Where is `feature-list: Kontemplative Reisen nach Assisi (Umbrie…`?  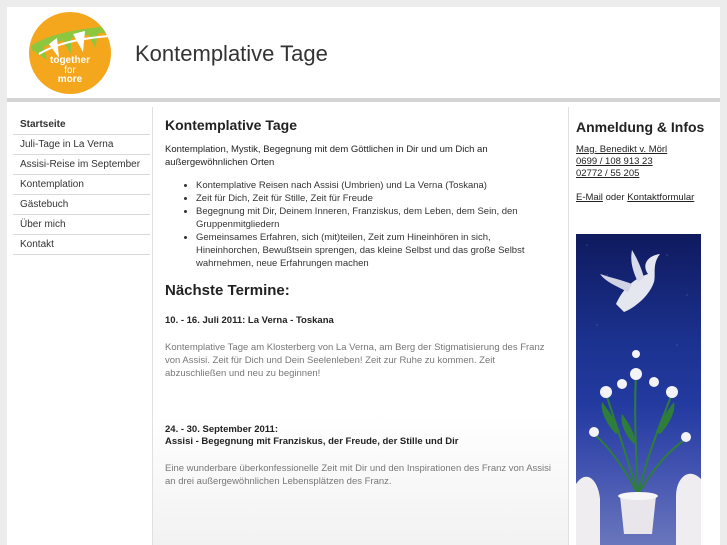
feature-list: Kontemplative Reisen nach Assisi (Umbrie… is located at coordinates (360, 224).